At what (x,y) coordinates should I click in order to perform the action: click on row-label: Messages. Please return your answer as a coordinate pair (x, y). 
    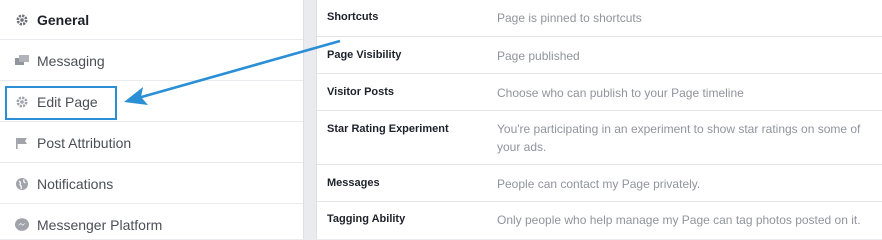
    Looking at the image, I should click on (353, 183).